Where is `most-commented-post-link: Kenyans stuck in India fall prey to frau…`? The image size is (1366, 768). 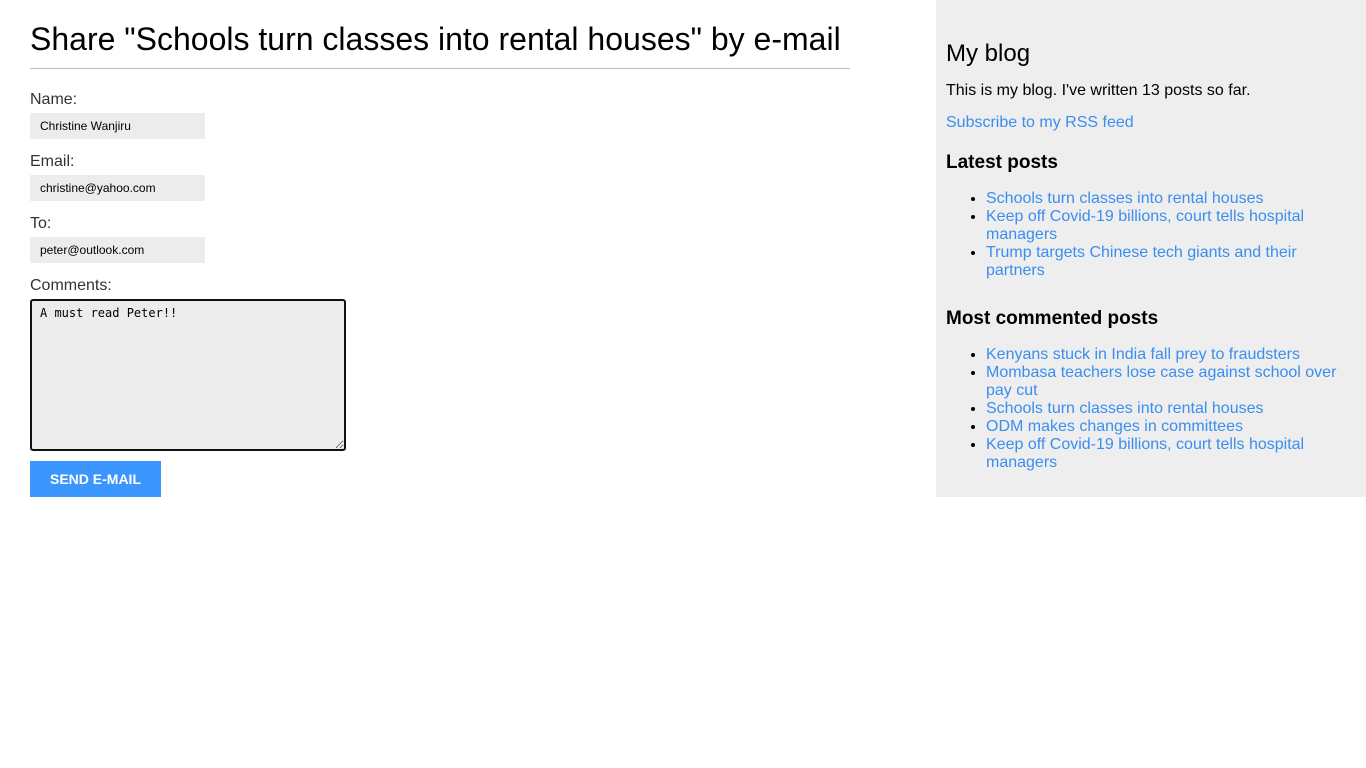 most-commented-post-link: Kenyans stuck in India fall prey to frau… is located at coordinates (1143, 354).